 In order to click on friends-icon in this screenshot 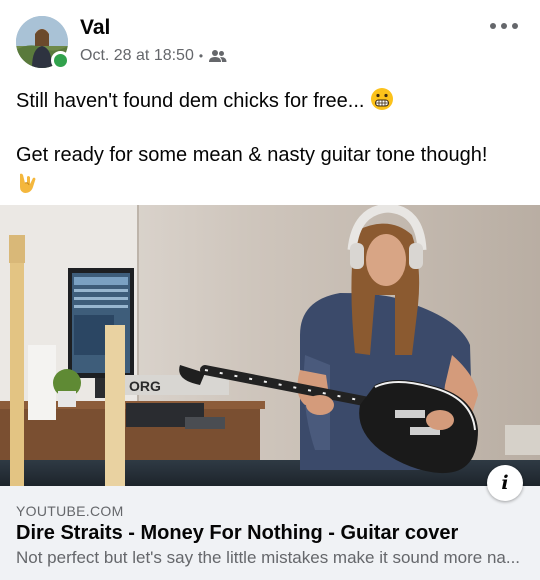, I will do `click(218, 56)`.